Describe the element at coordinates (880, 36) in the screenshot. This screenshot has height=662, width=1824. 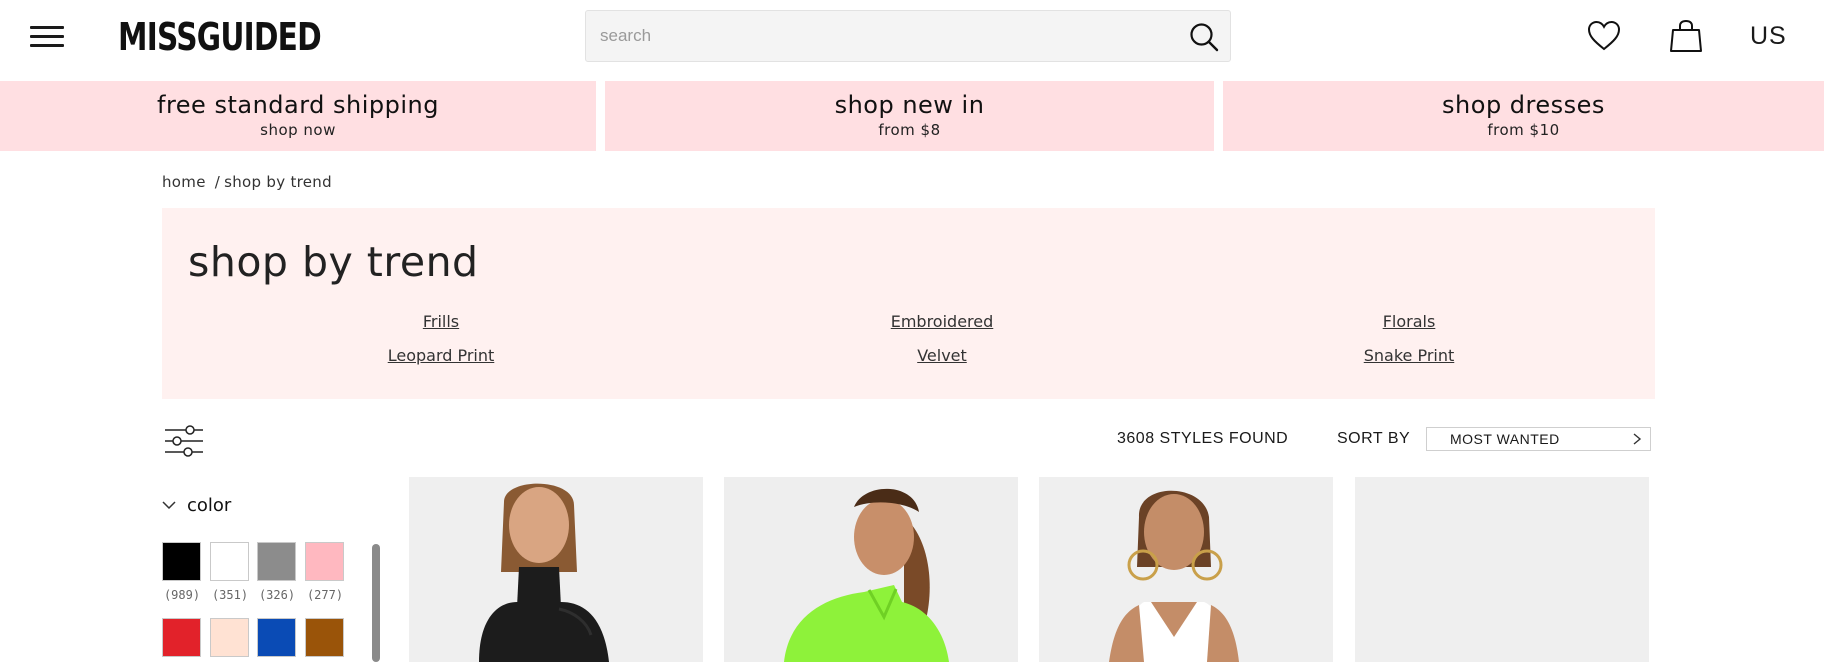
I see `search-input` at that location.